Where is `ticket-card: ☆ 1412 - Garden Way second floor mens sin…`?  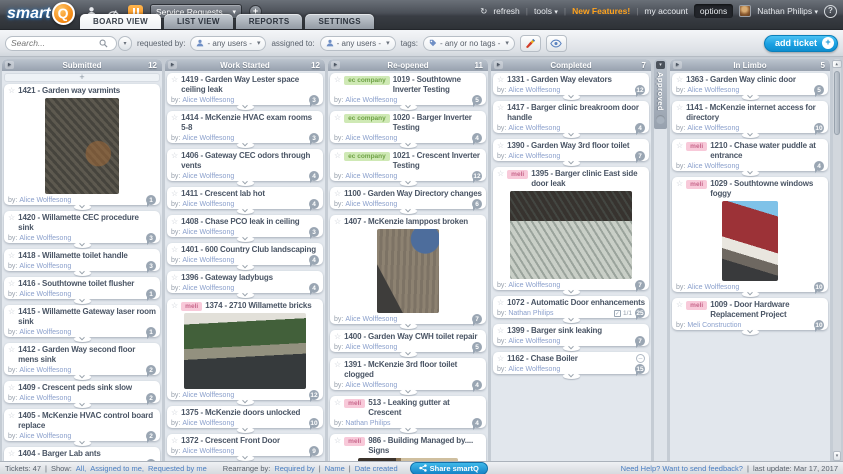 ticket-card: ☆ 1412 - Garden Way second floor mens sin… is located at coordinates (82, 360).